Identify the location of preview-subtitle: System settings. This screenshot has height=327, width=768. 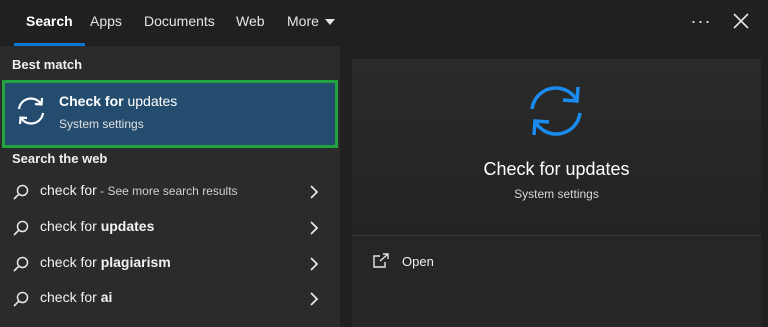
(556, 194).